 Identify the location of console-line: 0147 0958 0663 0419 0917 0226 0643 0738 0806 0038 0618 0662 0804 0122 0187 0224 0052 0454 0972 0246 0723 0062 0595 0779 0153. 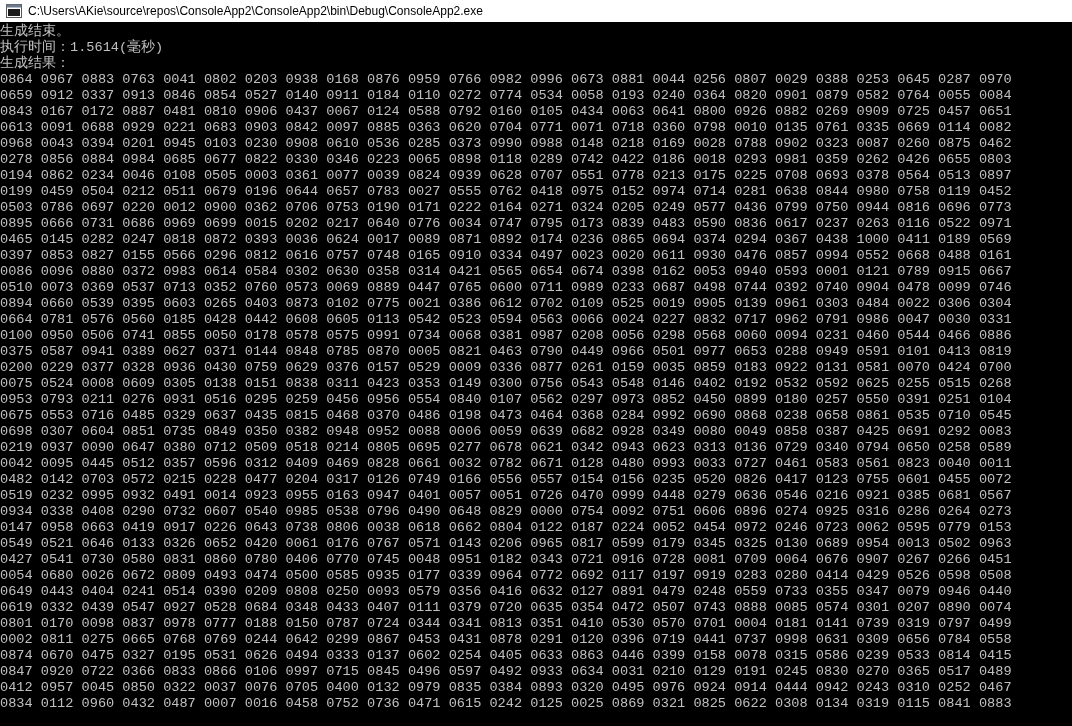
(506, 528).